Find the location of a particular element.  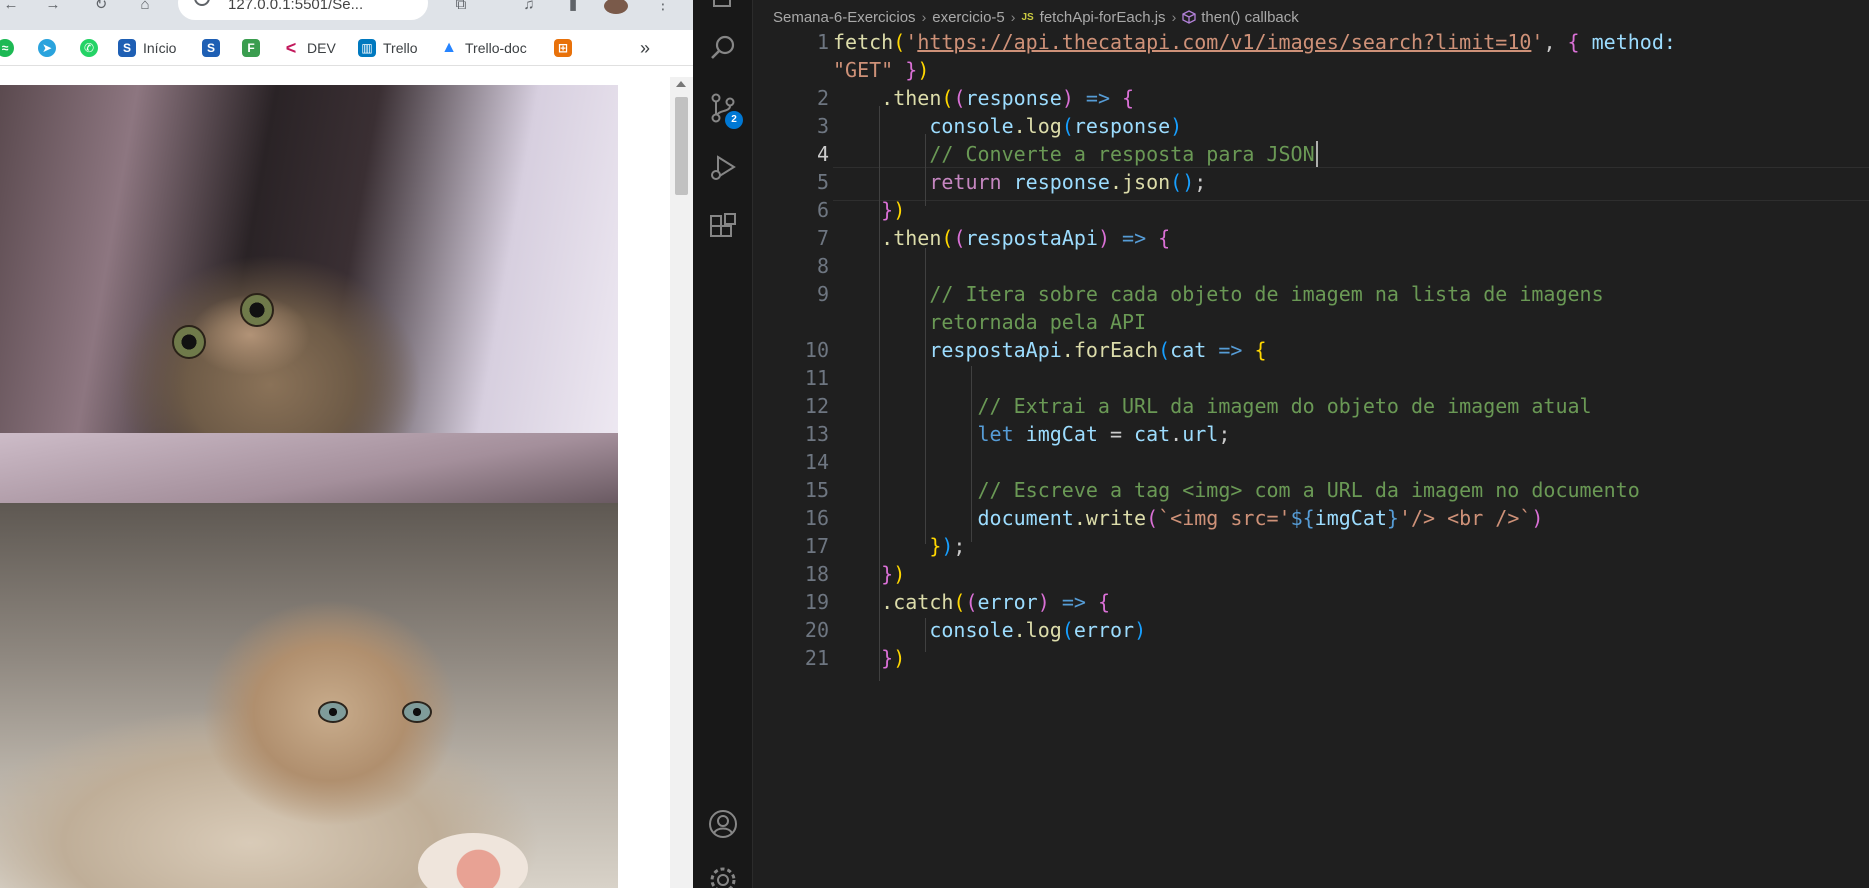

line-number: 21 is located at coordinates (816, 658).